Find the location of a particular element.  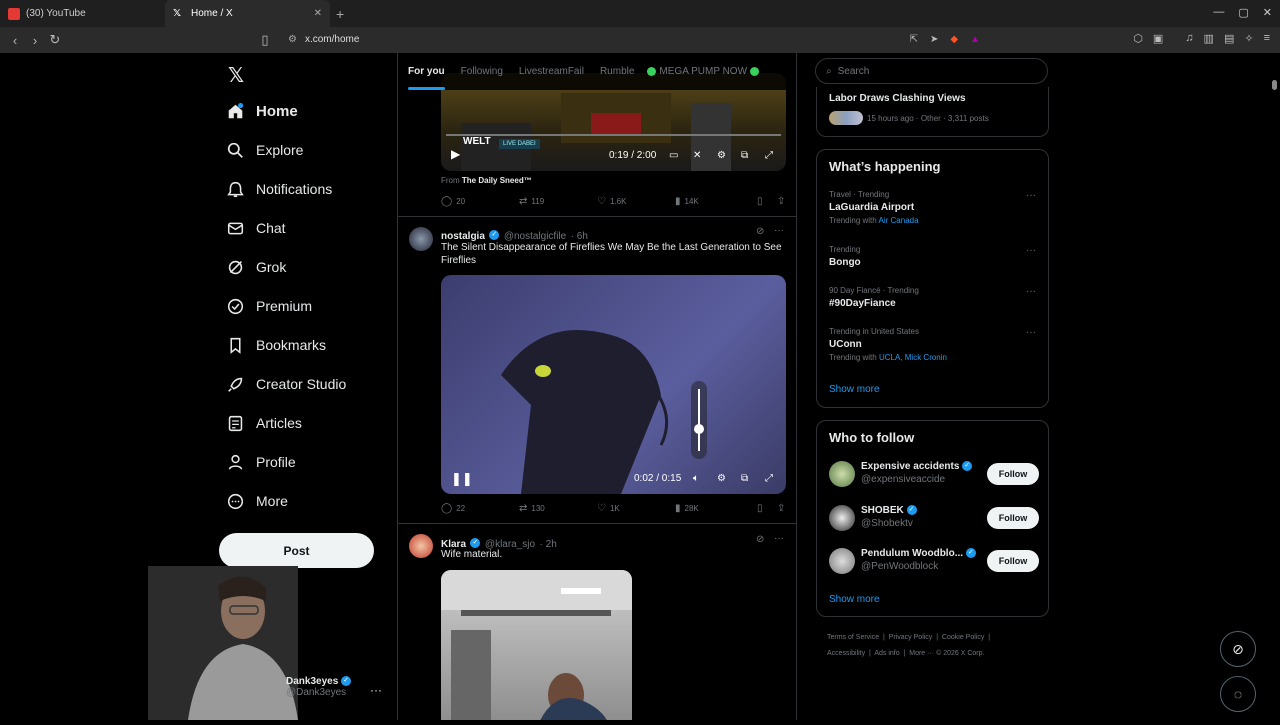

sidebar-item-grok: Grok is located at coordinates (256, 267).